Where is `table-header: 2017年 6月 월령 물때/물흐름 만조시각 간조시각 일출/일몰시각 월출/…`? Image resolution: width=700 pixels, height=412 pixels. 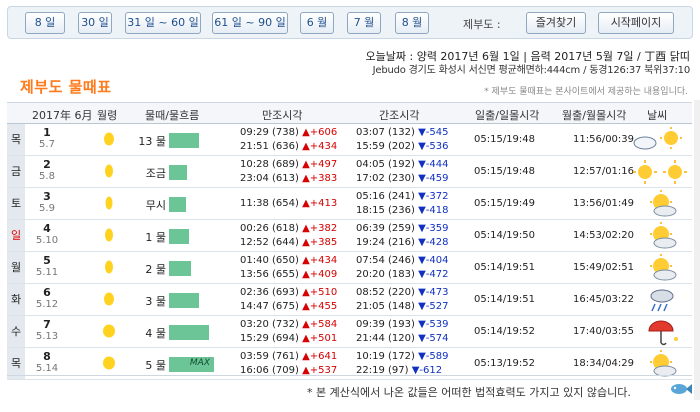 table-header: 2017年 6月 월령 물때/물흐름 만조시각 간조시각 일출/일몰시각 월출/… is located at coordinates (349, 113).